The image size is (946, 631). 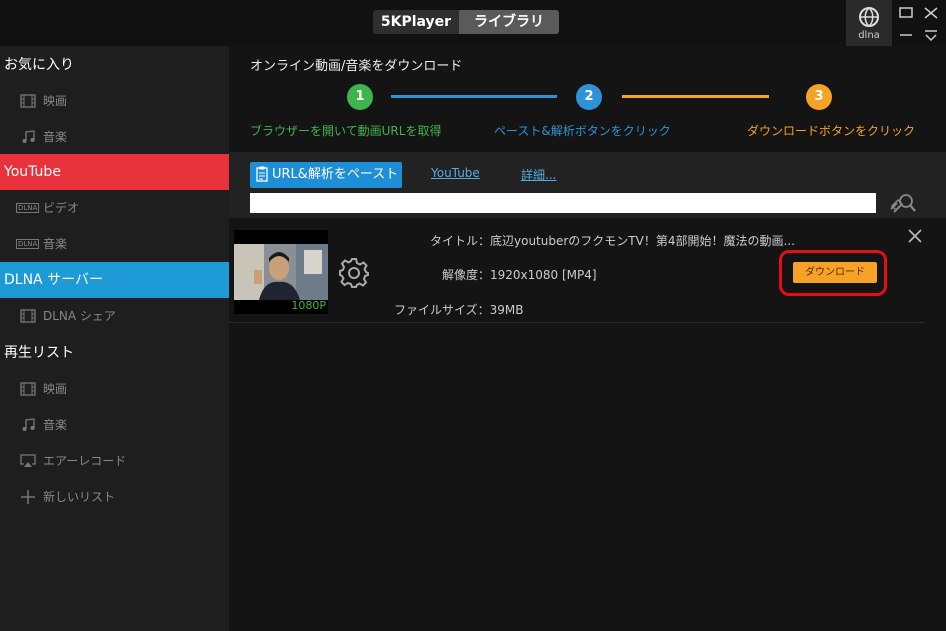 I want to click on thumbnail-resolution-badge: 1080P, so click(x=308, y=305).